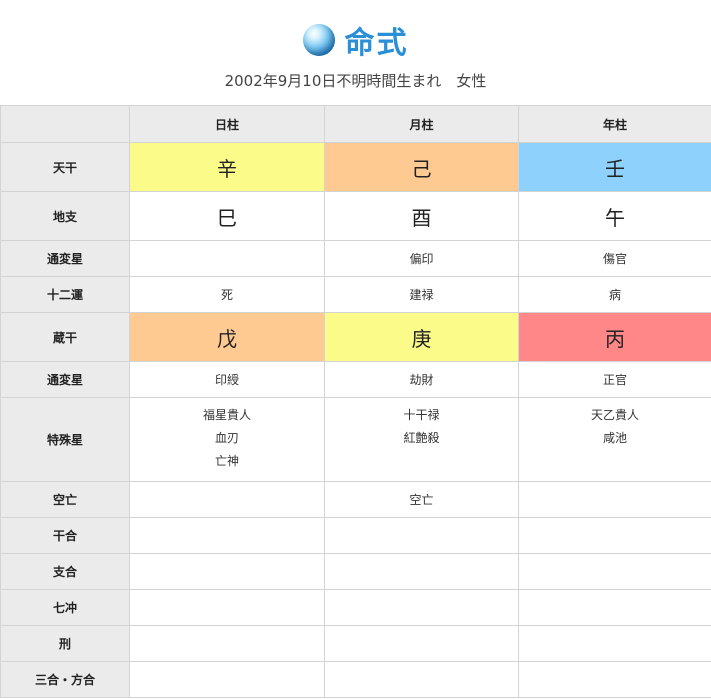 Image resolution: width=711 pixels, height=699 pixels. Describe the element at coordinates (227, 643) in the screenshot. I see `cell-kei-day` at that location.